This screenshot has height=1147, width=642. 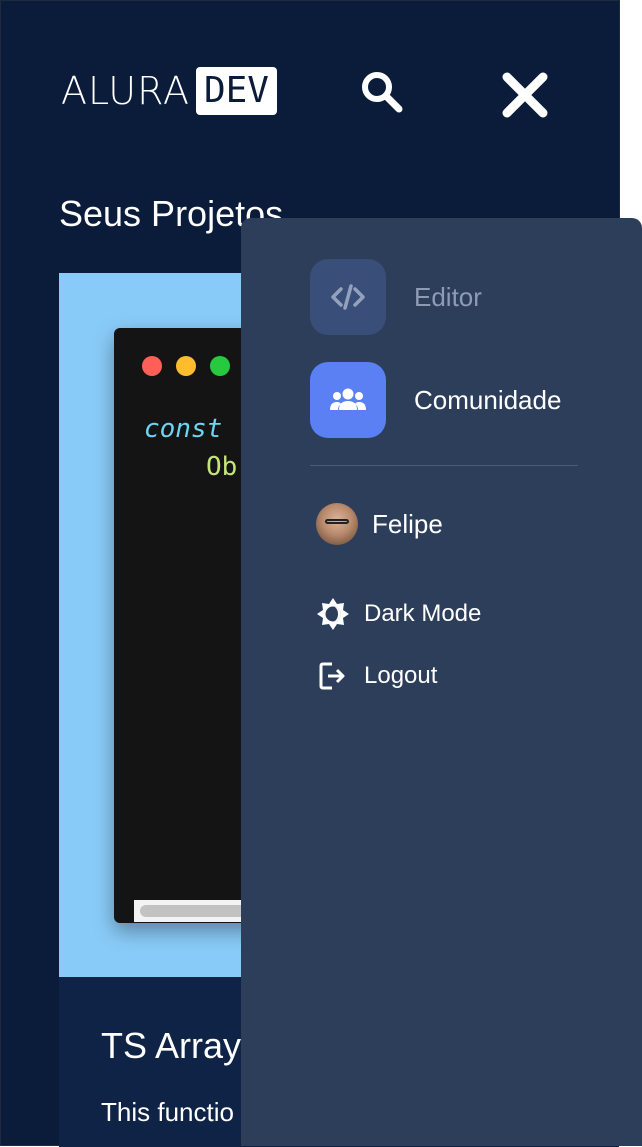 I want to click on window-close-dot, so click(x=152, y=366).